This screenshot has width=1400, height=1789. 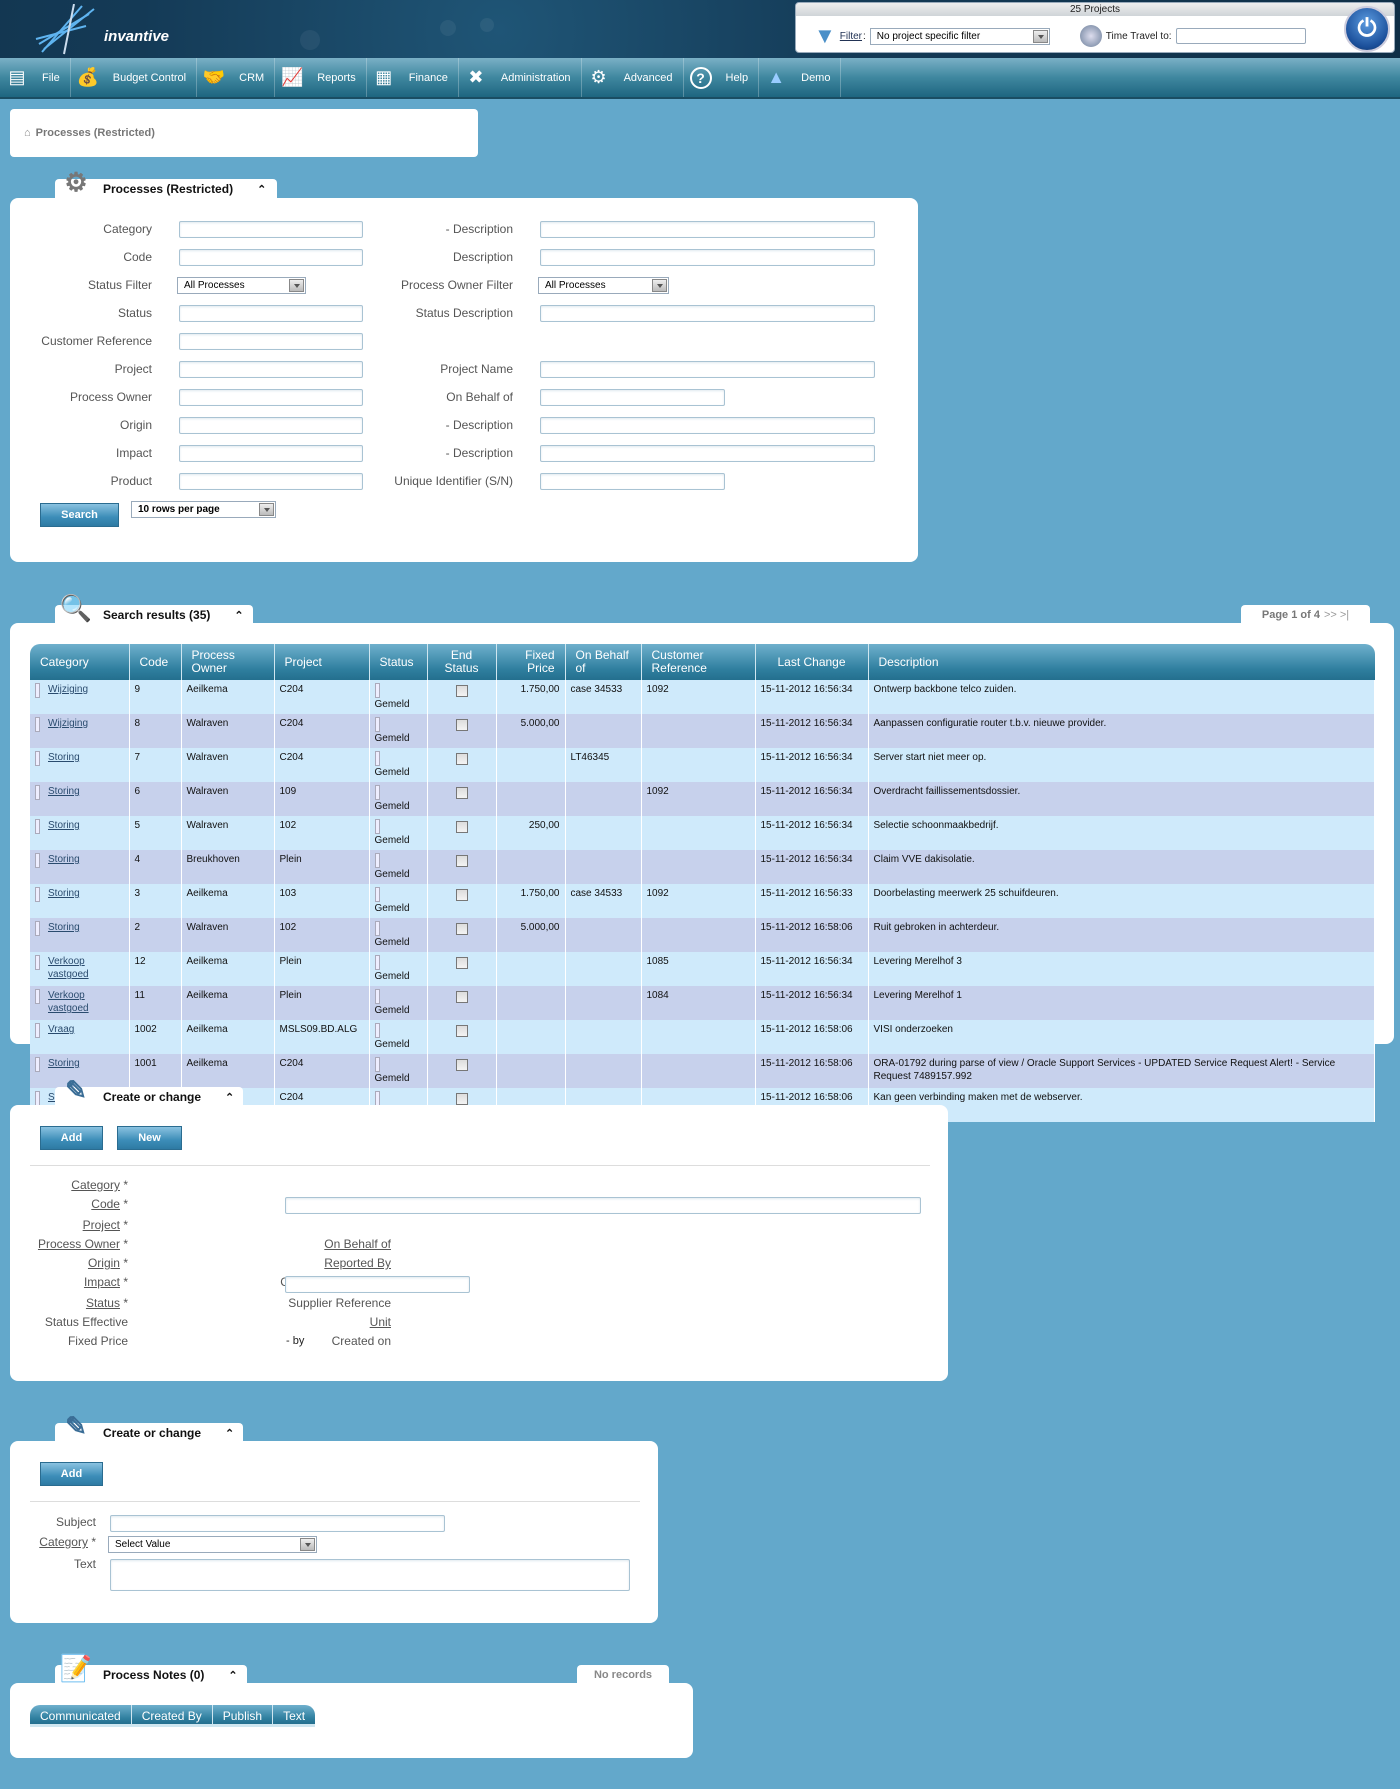 I want to click on label-category-link: Category *, so click(x=69, y=1185).